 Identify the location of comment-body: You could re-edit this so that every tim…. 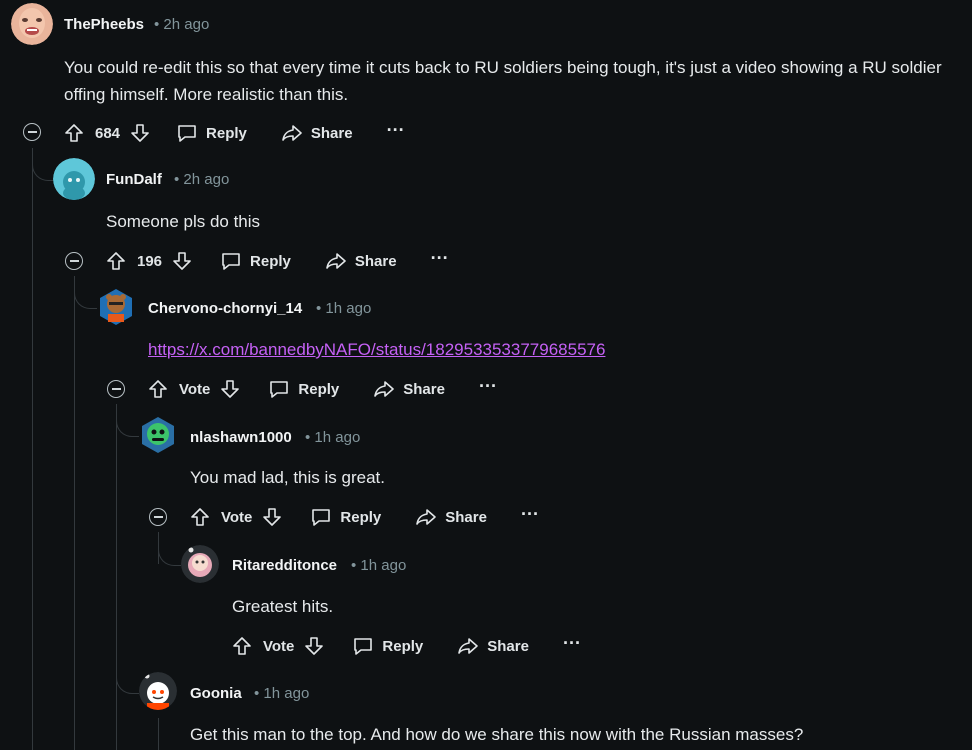
(503, 81).